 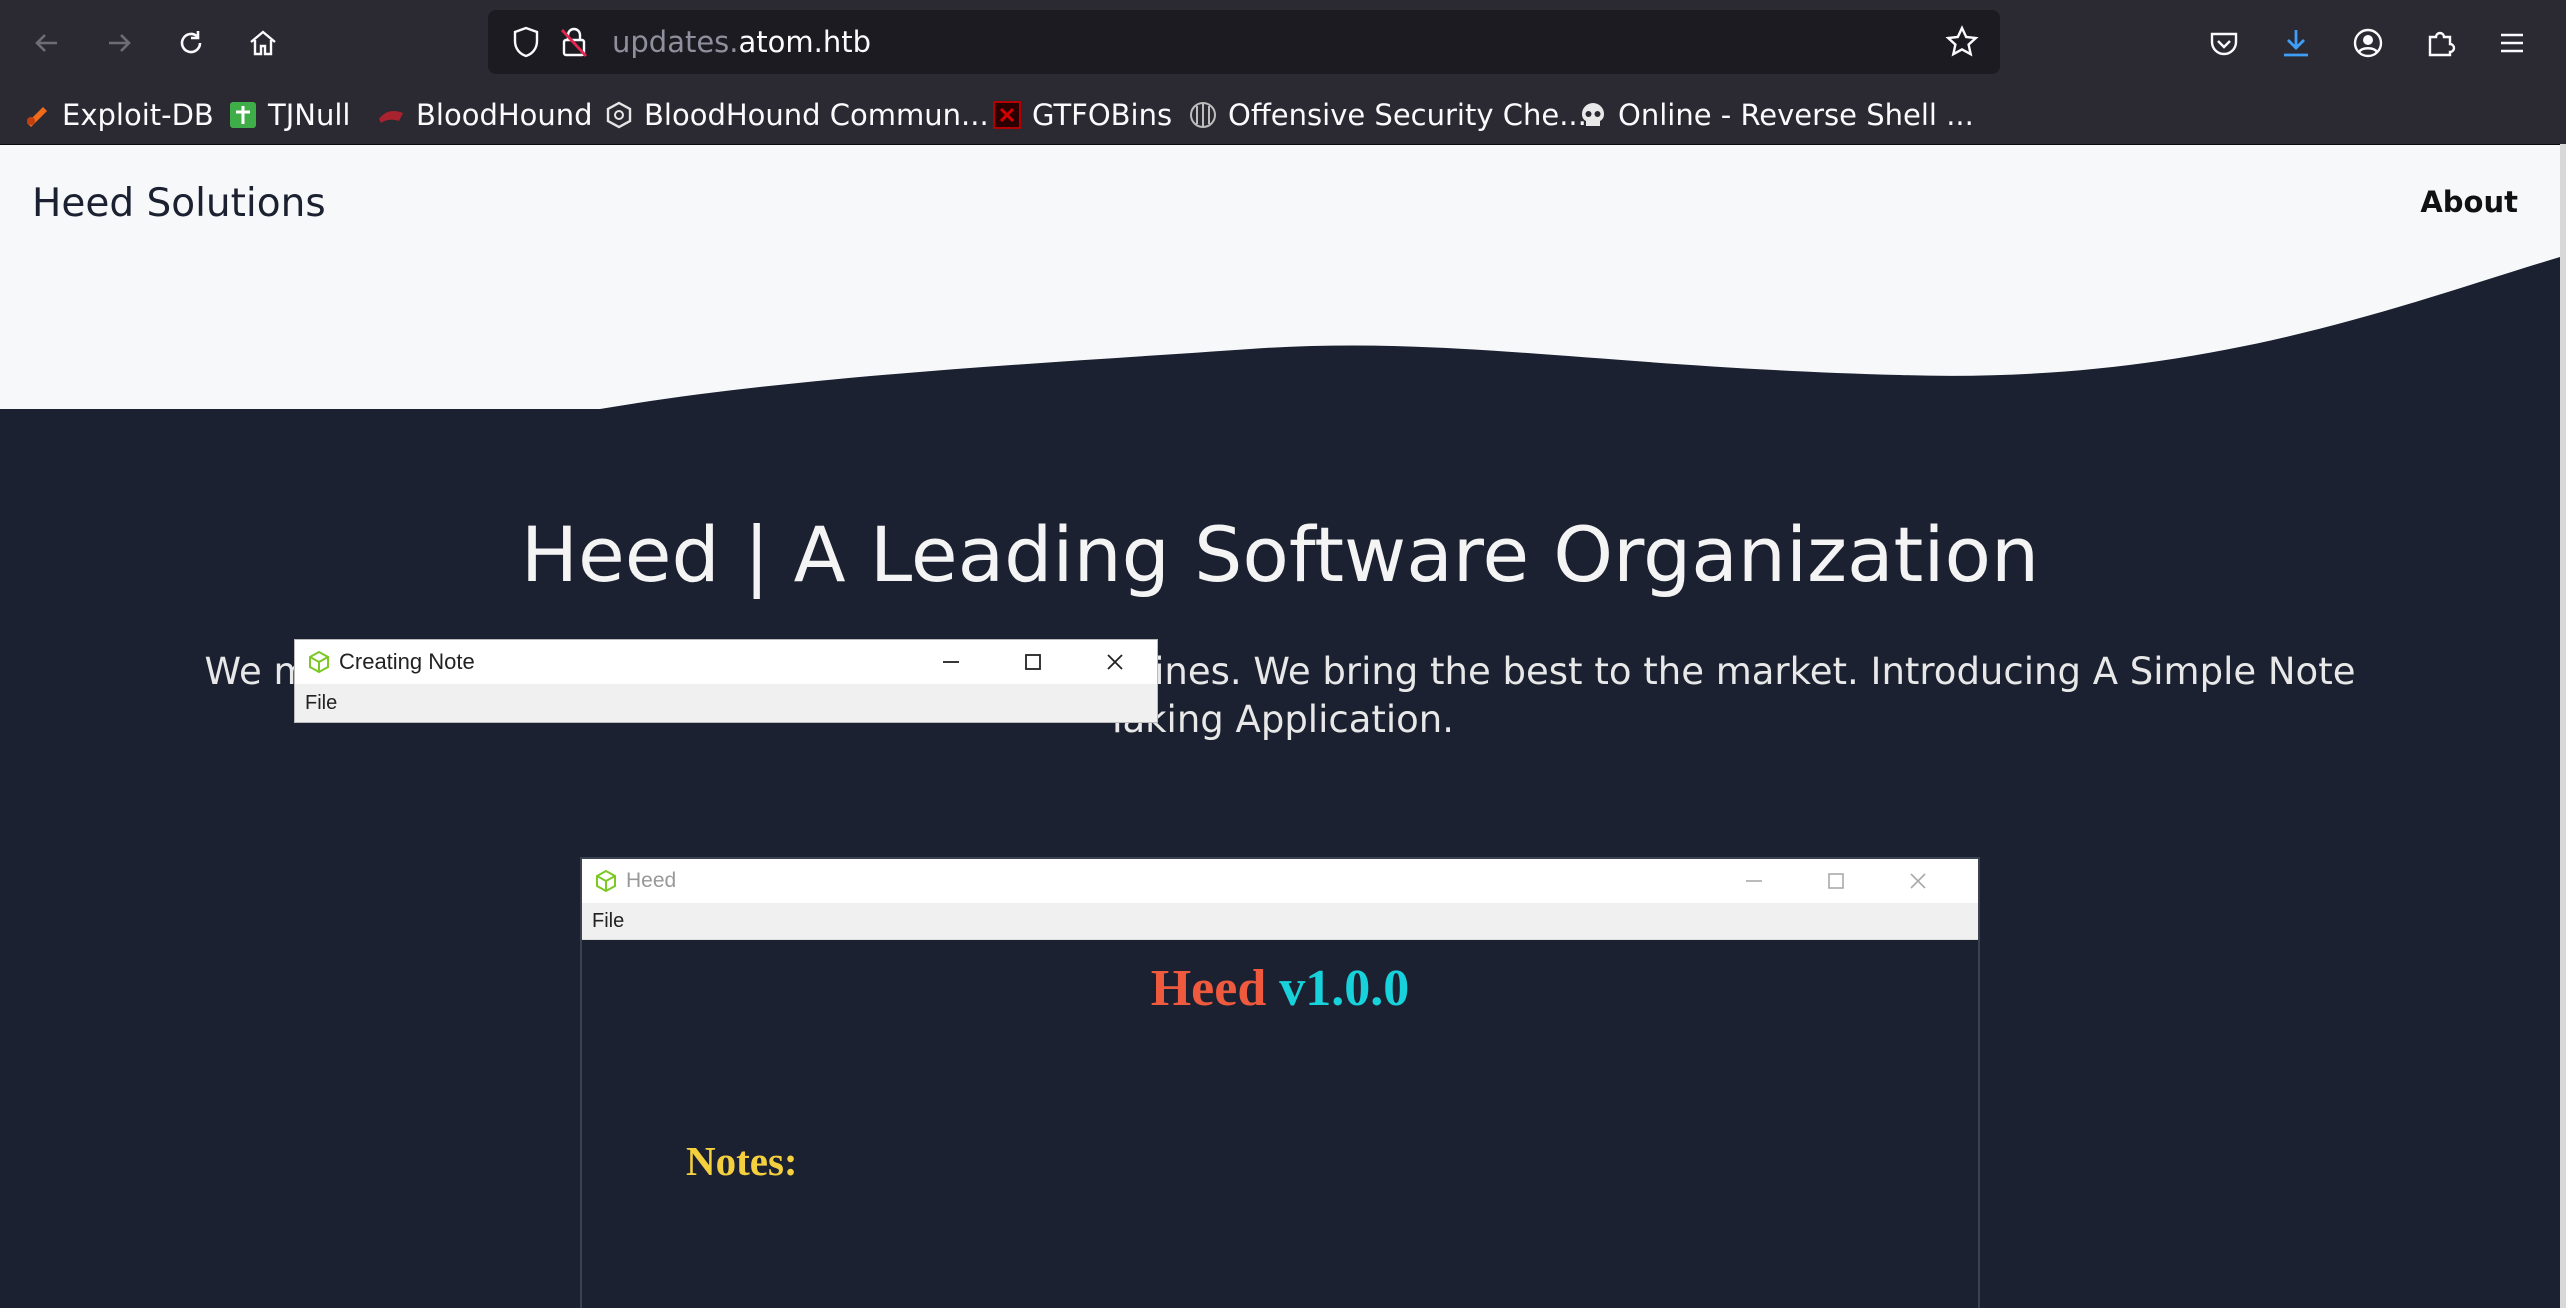 What do you see at coordinates (37, 115) in the screenshot?
I see `exploit-db-icon` at bounding box center [37, 115].